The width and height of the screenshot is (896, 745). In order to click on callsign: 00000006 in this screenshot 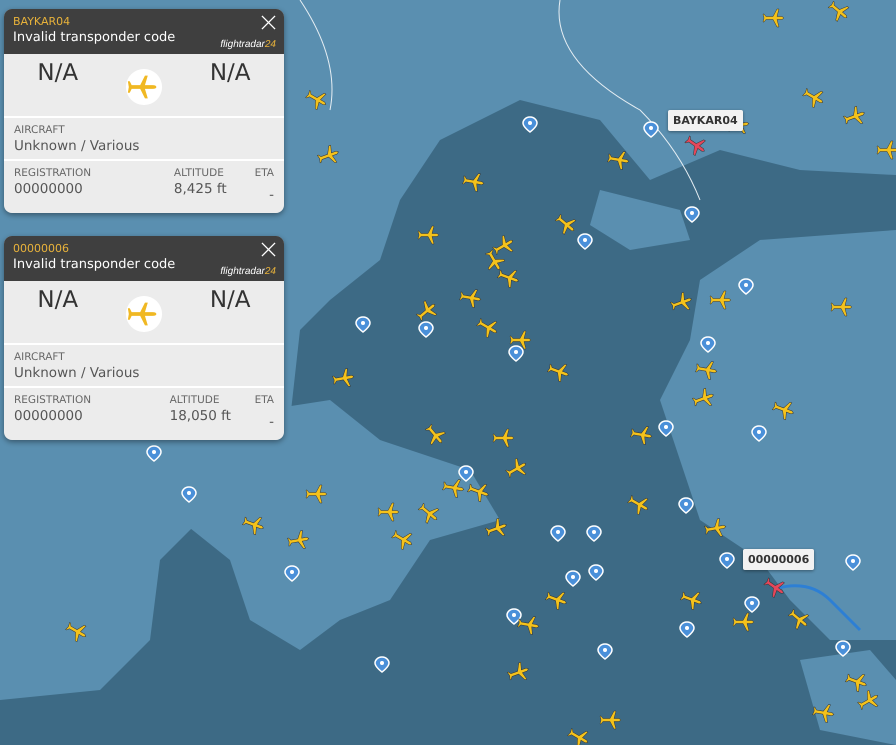, I will do `click(41, 248)`.